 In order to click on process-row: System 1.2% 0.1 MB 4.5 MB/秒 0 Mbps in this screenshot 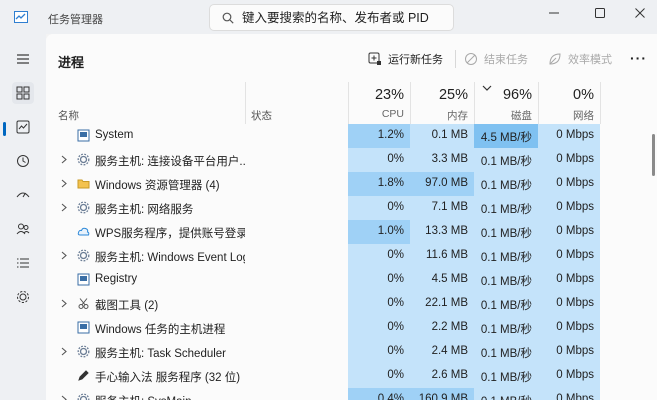, I will do `click(351, 136)`.